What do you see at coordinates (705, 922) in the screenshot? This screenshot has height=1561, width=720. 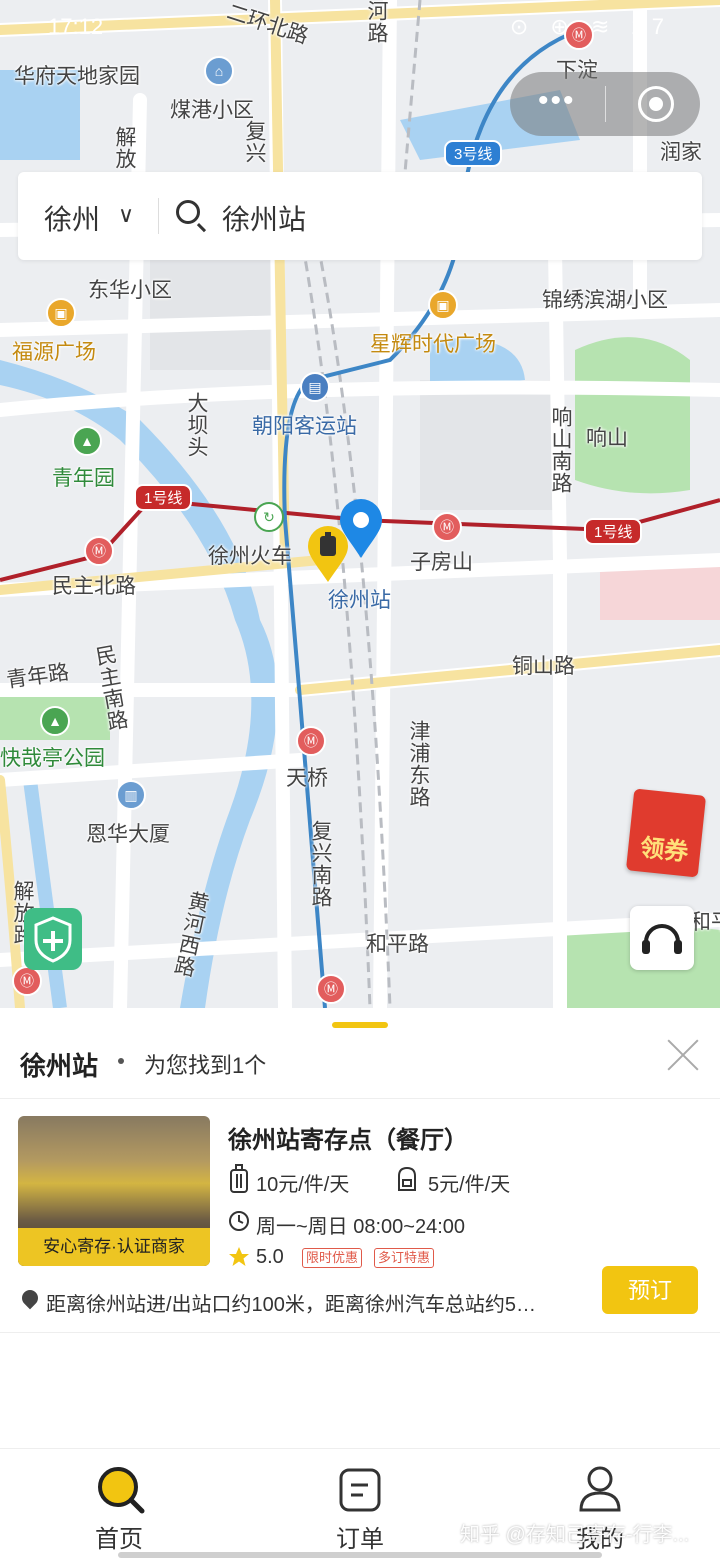 I see `map-label: 和平` at bounding box center [705, 922].